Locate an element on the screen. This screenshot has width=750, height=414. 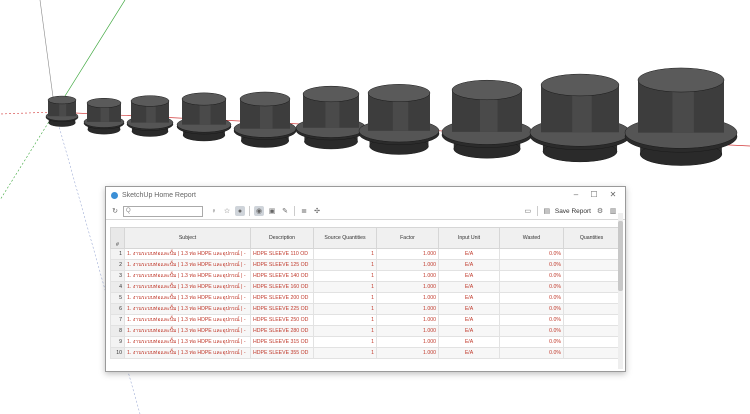
row-index: 8 is located at coordinates (117, 331).